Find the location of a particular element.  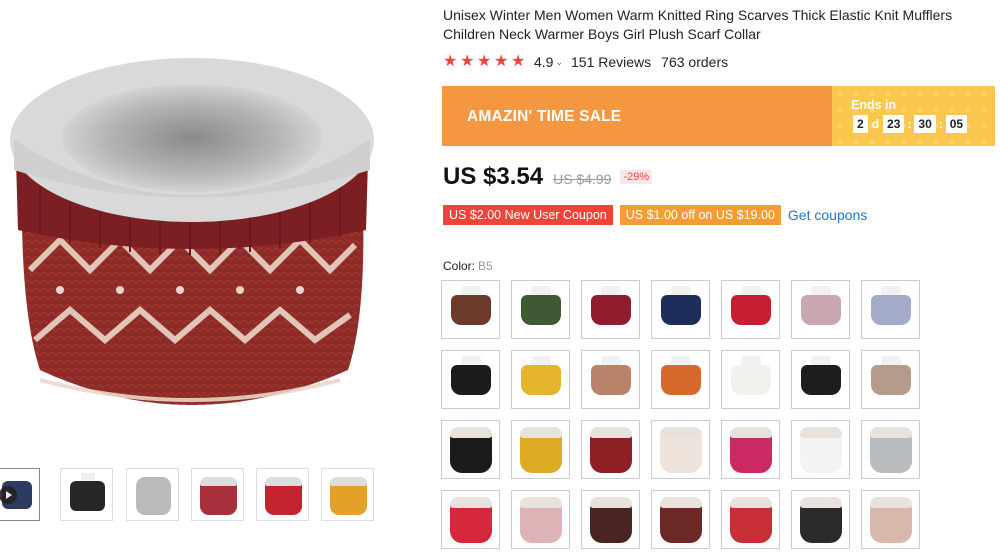

rating-stars: ★ ★ ★ ★ ★ is located at coordinates (485, 62).